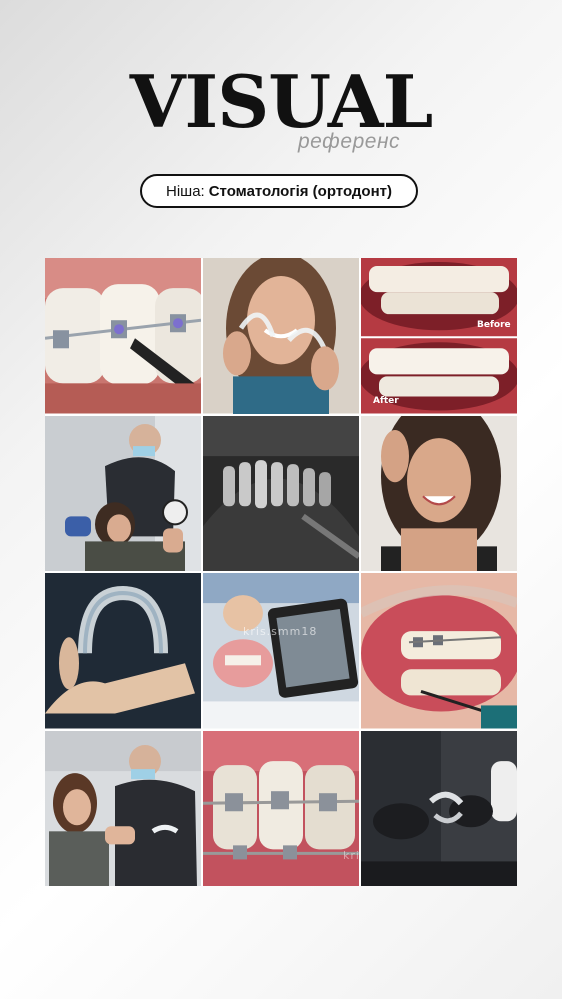 This screenshot has width=562, height=999. Describe the element at coordinates (351, 855) in the screenshot. I see `watermark-2: kris.smm18` at that location.